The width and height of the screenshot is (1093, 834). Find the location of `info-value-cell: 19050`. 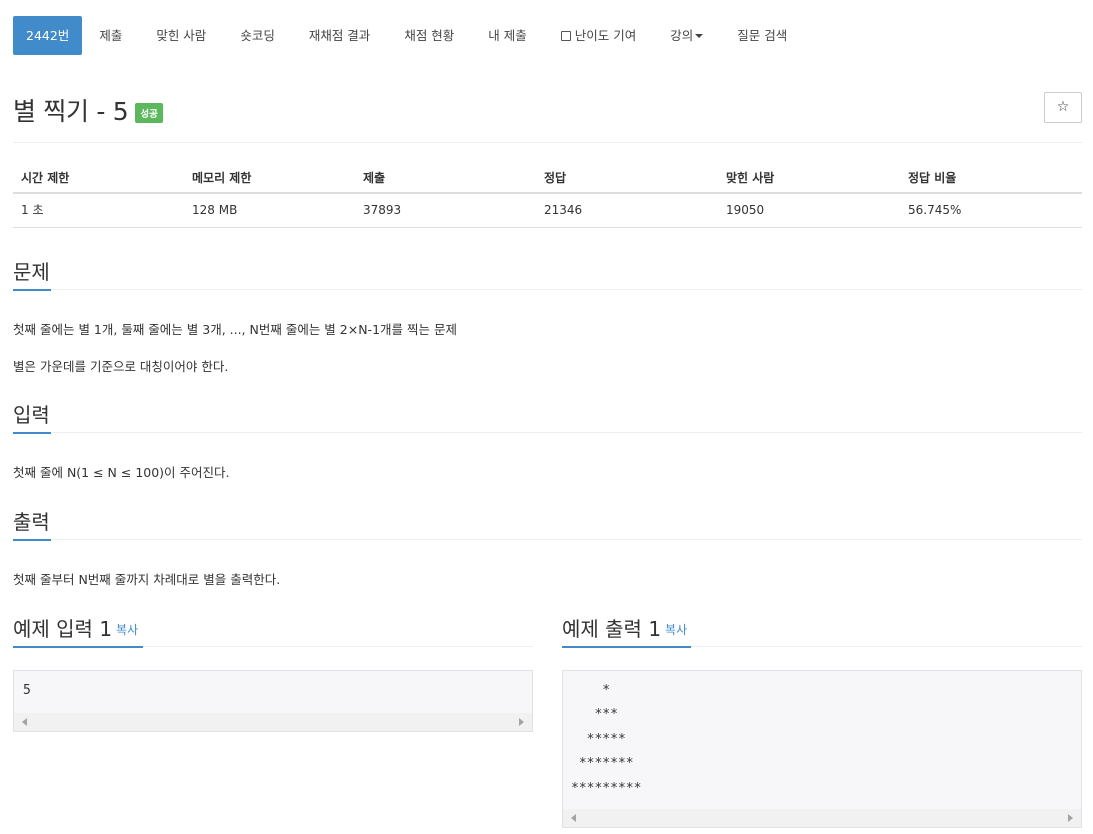

info-value-cell: 19050 is located at coordinates (745, 210).